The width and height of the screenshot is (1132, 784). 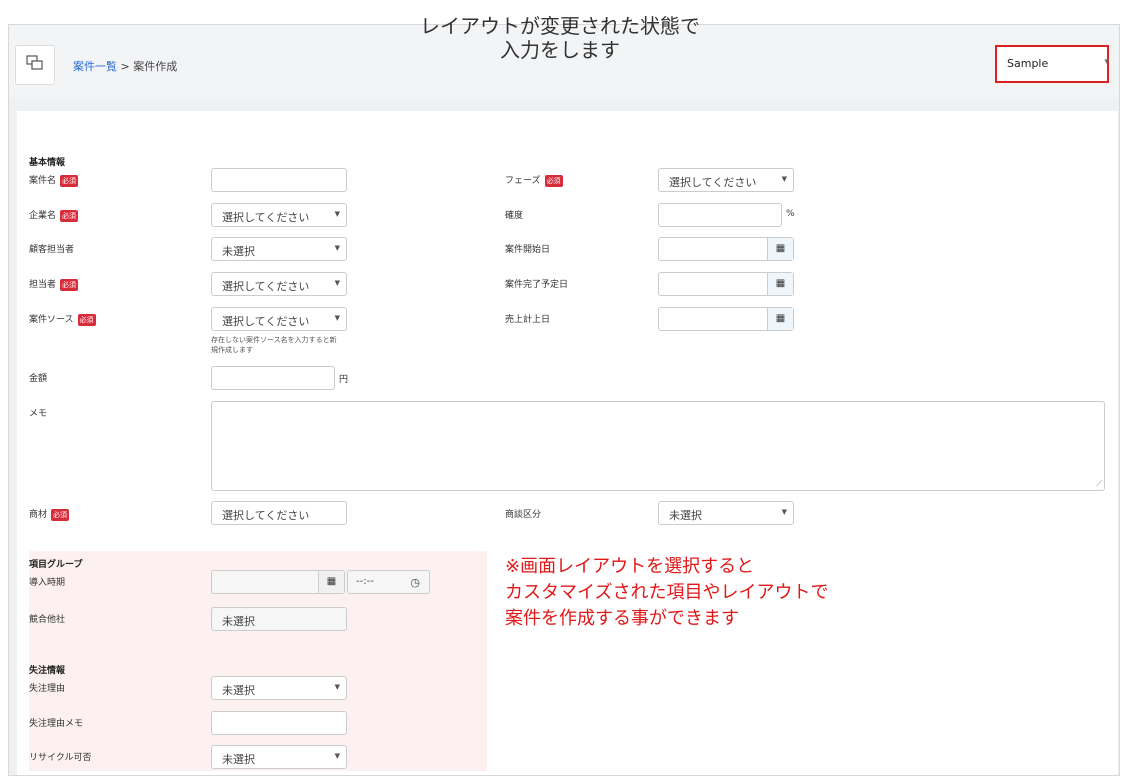 What do you see at coordinates (726, 319) in the screenshot?
I see `sales-date-input: ▦` at bounding box center [726, 319].